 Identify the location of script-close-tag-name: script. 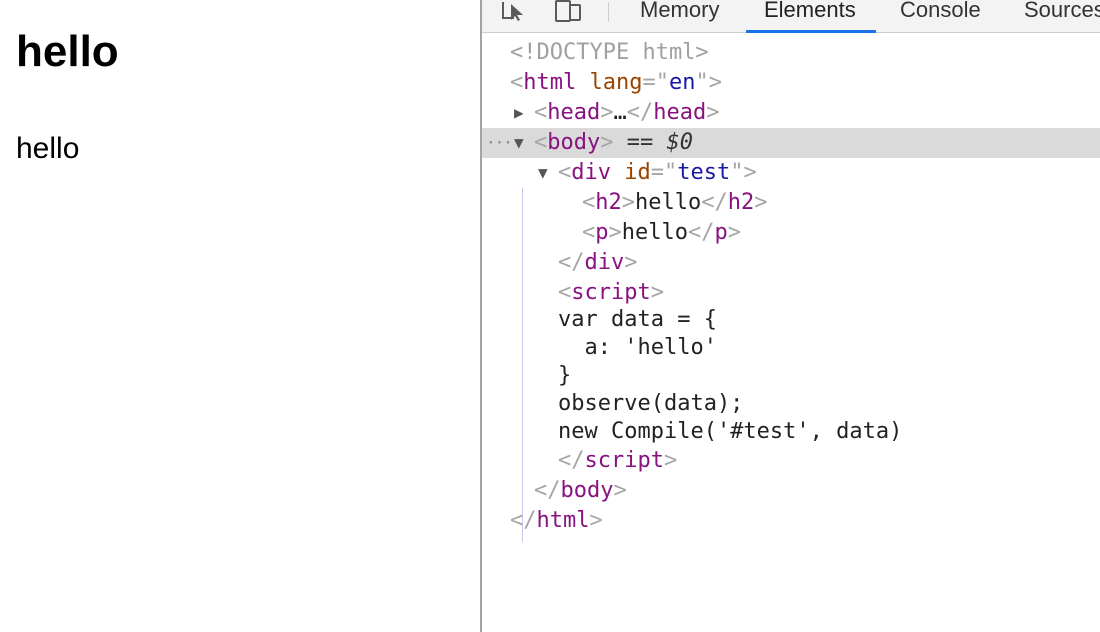
(624, 460).